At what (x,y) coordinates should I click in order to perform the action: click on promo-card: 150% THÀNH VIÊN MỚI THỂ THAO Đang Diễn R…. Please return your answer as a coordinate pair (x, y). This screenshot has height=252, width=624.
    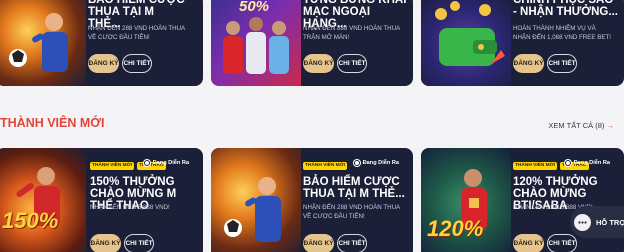
    Looking at the image, I should click on (101, 200).